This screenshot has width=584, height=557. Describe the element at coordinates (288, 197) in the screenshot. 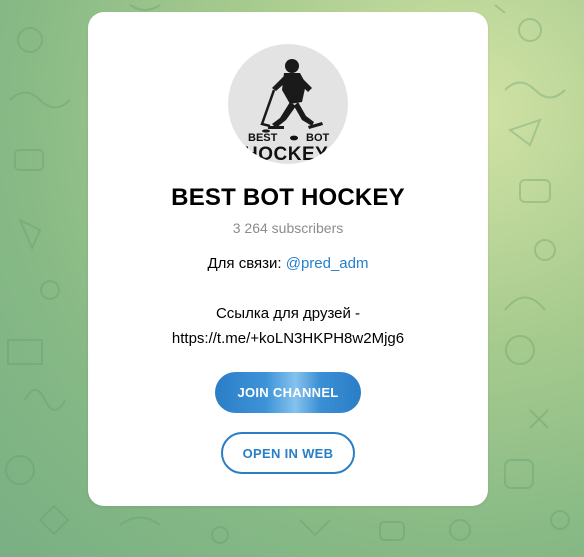

I see `channel-title: BEST BOT HOCKEY` at that location.